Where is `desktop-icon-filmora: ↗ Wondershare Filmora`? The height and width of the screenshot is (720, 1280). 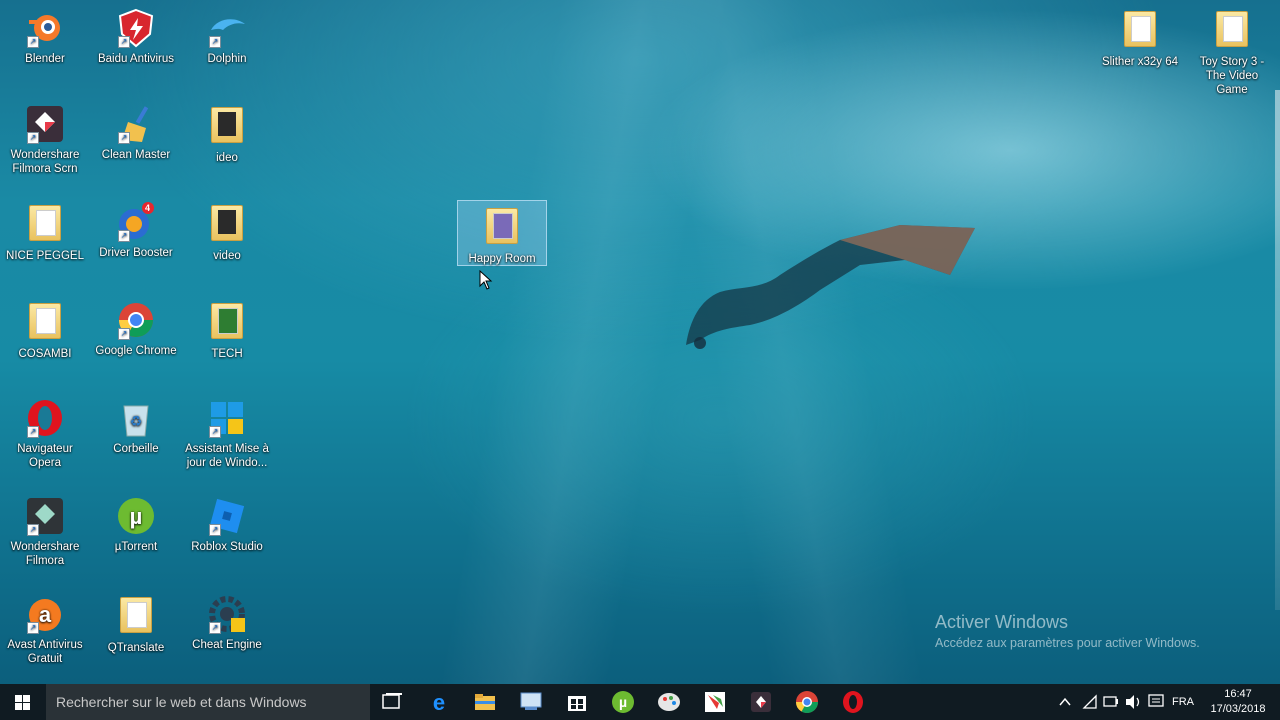
desktop-icon-filmora: ↗ Wondershare Filmora is located at coordinates (45, 532).